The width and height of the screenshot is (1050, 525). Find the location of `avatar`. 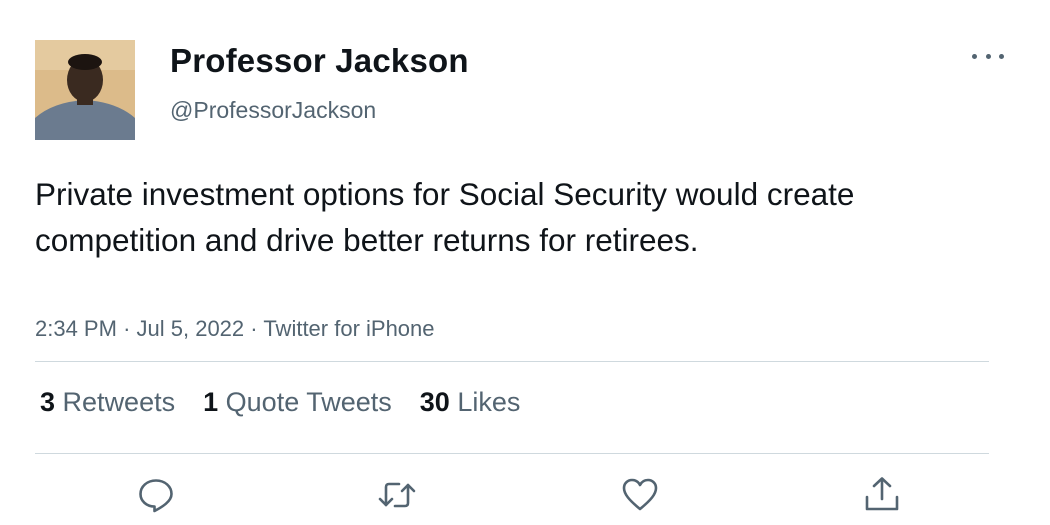

avatar is located at coordinates (85, 90).